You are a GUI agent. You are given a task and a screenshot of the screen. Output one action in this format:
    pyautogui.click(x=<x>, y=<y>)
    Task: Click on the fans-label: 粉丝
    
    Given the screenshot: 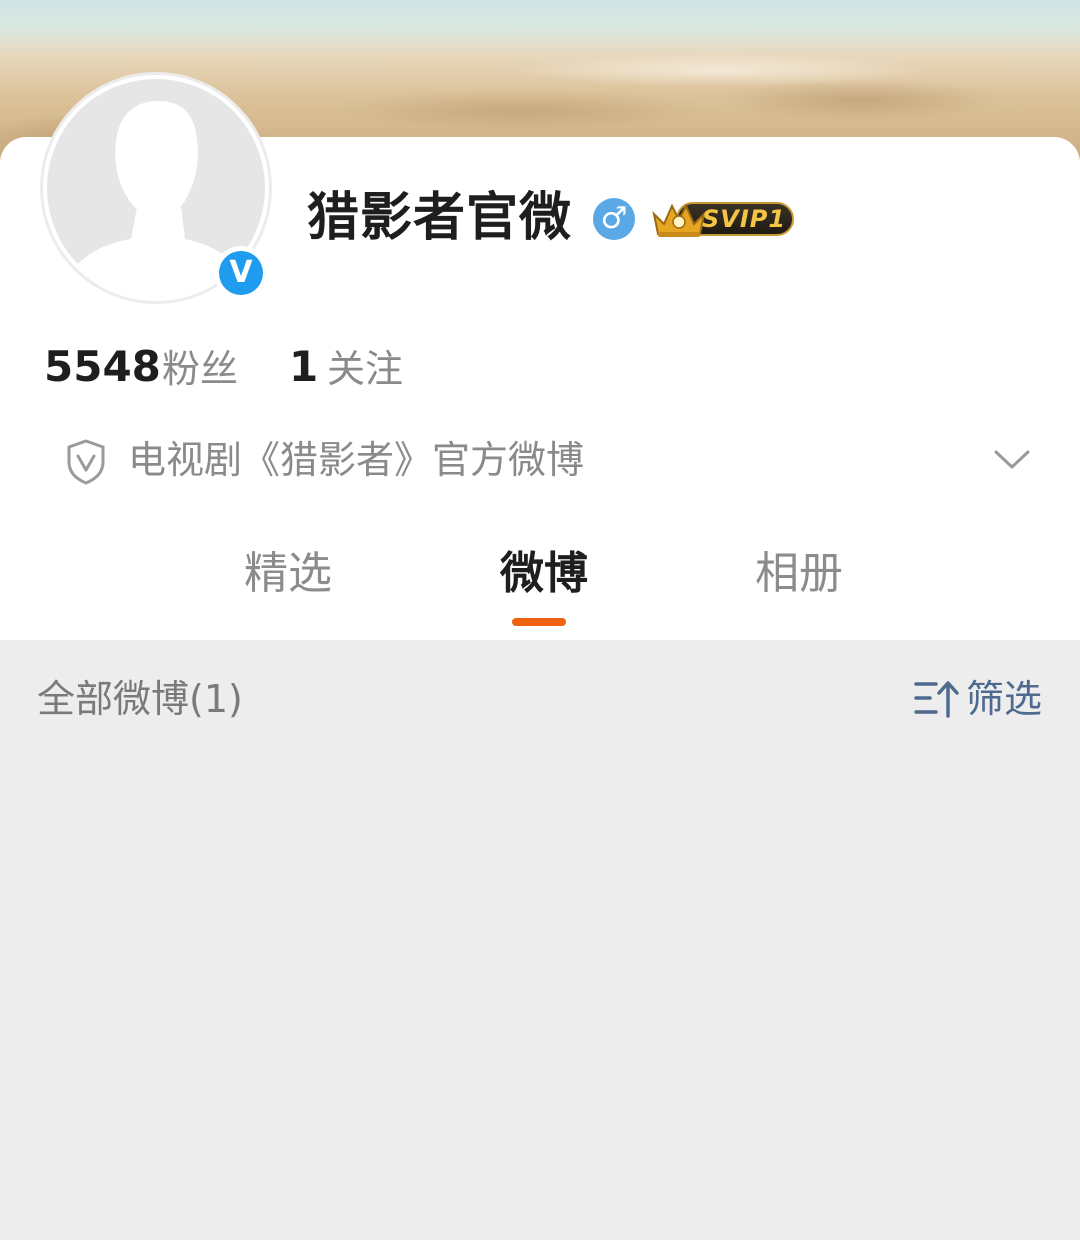 What is the action you would take?
    pyautogui.click(x=200, y=369)
    